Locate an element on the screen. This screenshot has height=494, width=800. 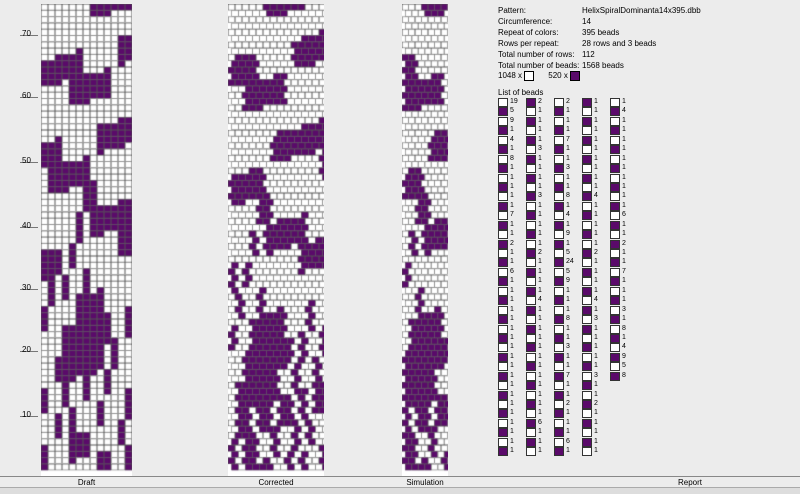
bead-count: 5 is located at coordinates (568, 252).